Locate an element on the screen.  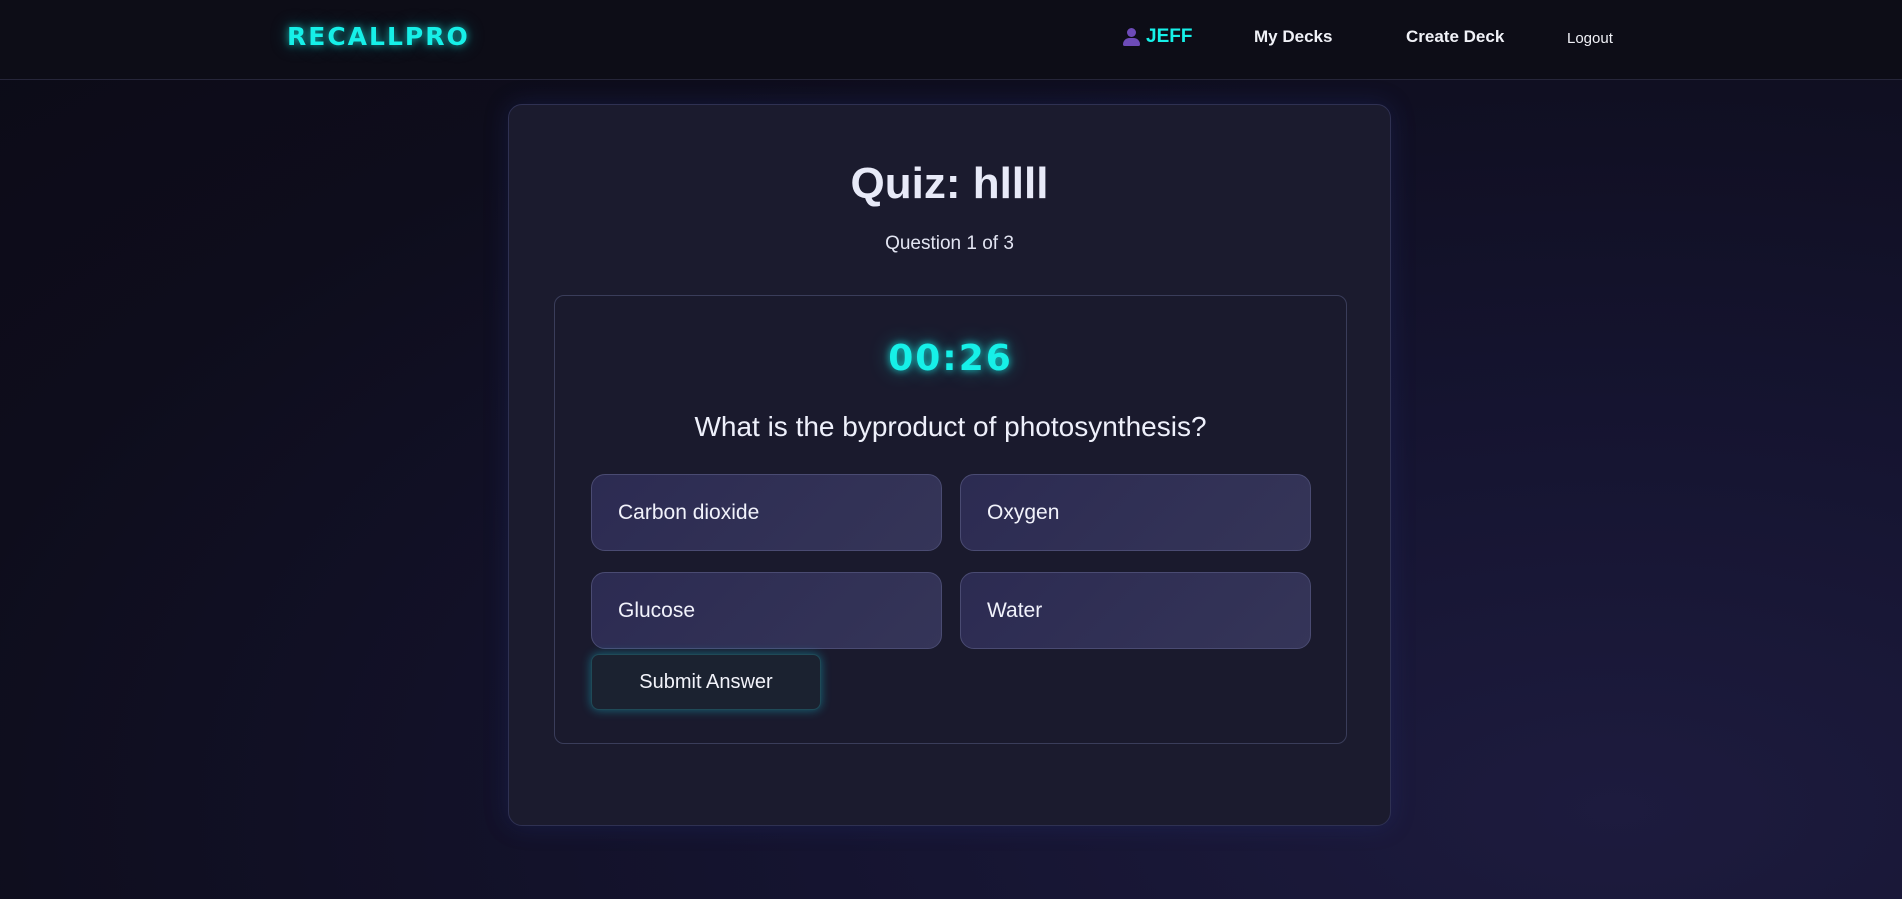
nav-create-deck-link: Create Deck is located at coordinates (1455, 37).